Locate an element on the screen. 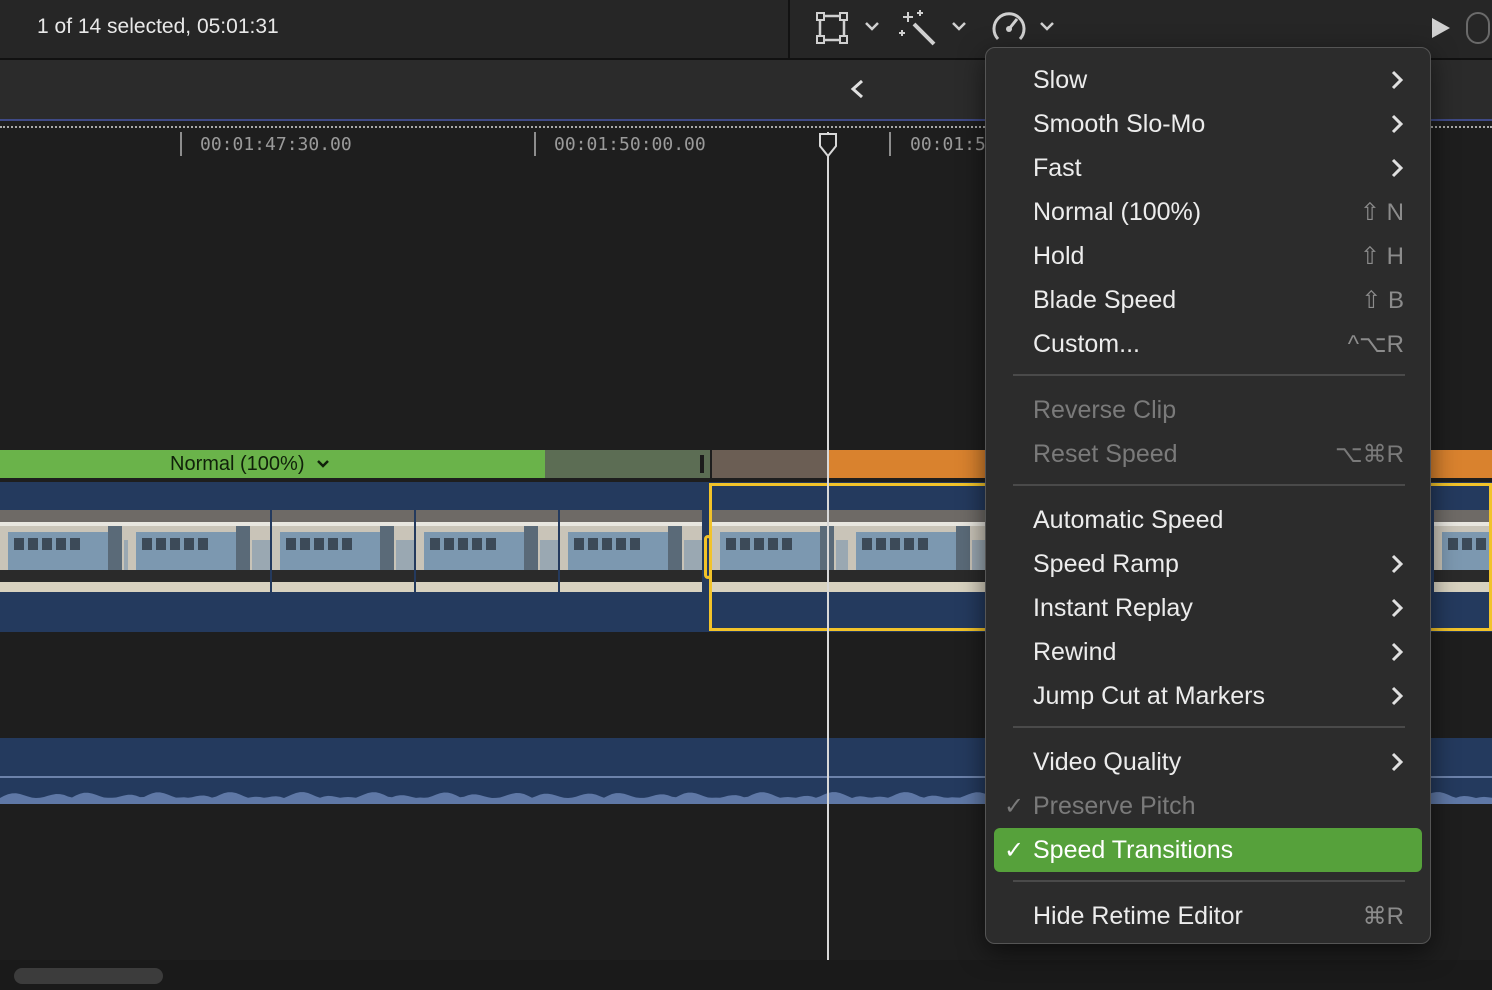  menu-item-shortcut: ^⌥R is located at coordinates (1375, 344).